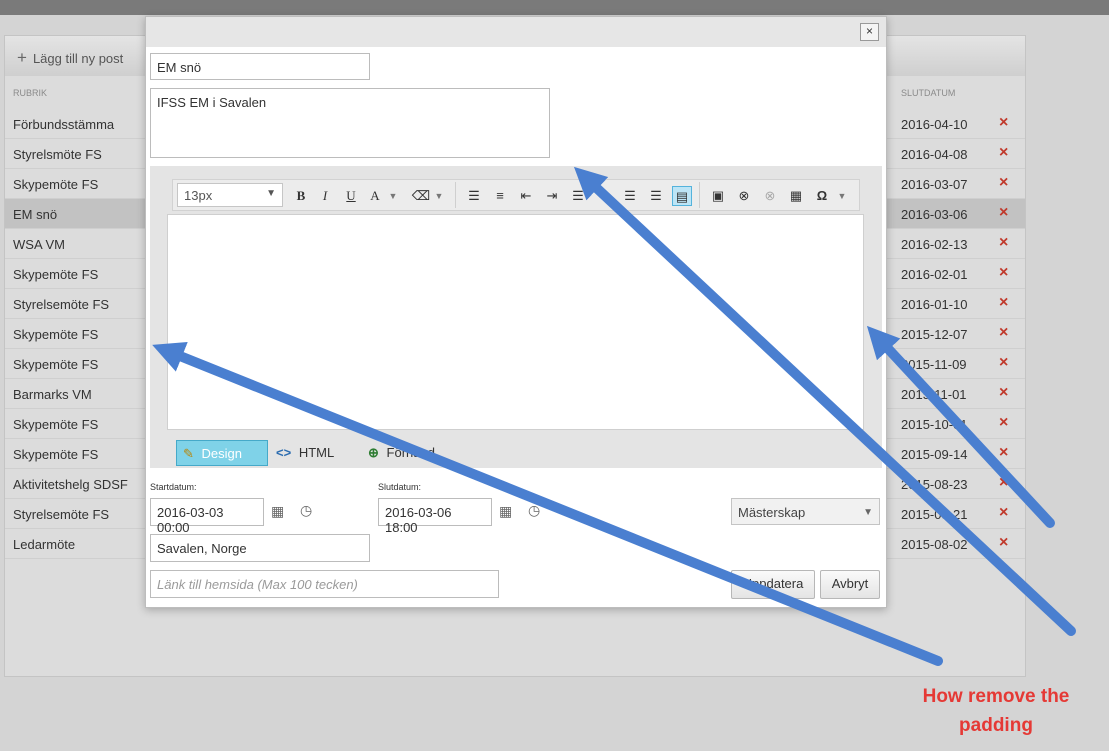  Describe the element at coordinates (934, 184) in the screenshot. I see `row-end-date: 2016-03-07` at that location.